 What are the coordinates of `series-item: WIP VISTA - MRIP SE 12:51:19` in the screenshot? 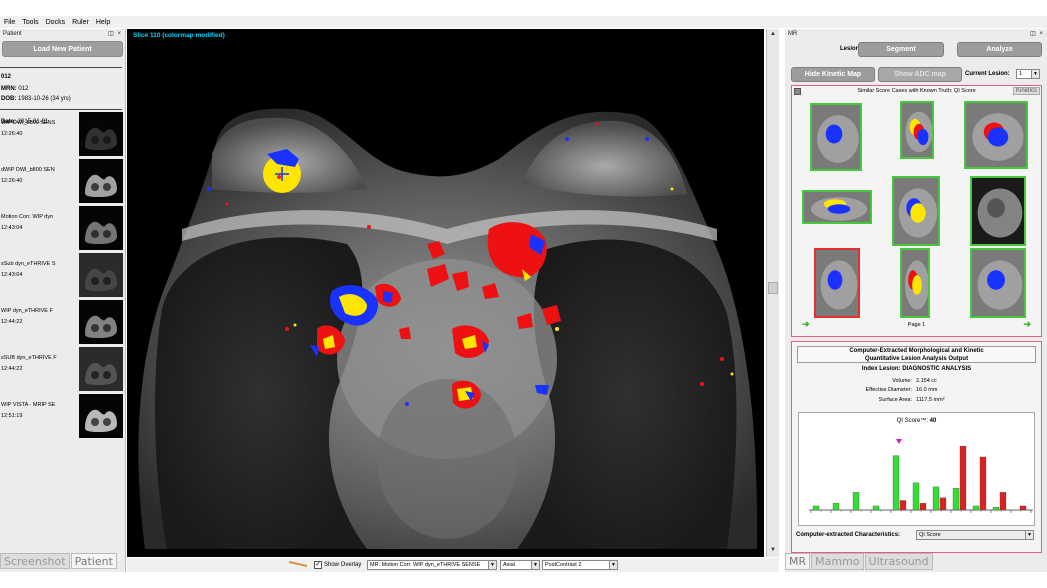 It's located at (62, 417).